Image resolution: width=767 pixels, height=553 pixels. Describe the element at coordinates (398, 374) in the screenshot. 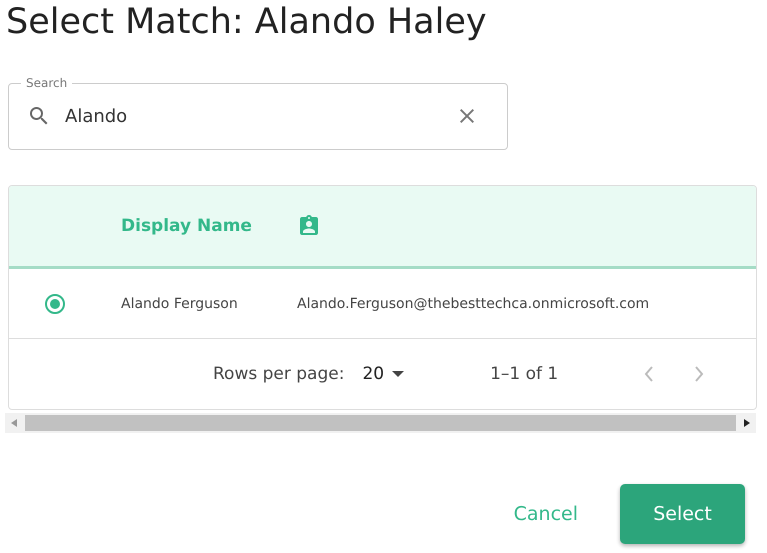

I see `caret-icon` at that location.